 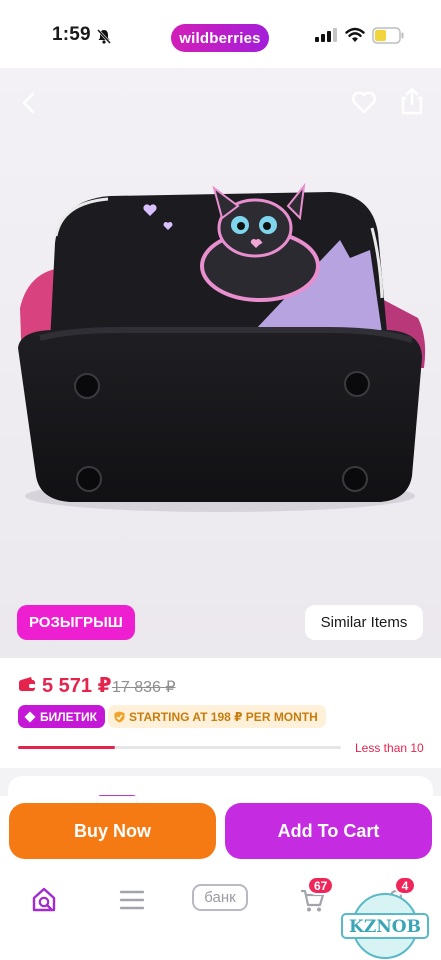 I want to click on similar-items-button: Similar Items, so click(x=364, y=622).